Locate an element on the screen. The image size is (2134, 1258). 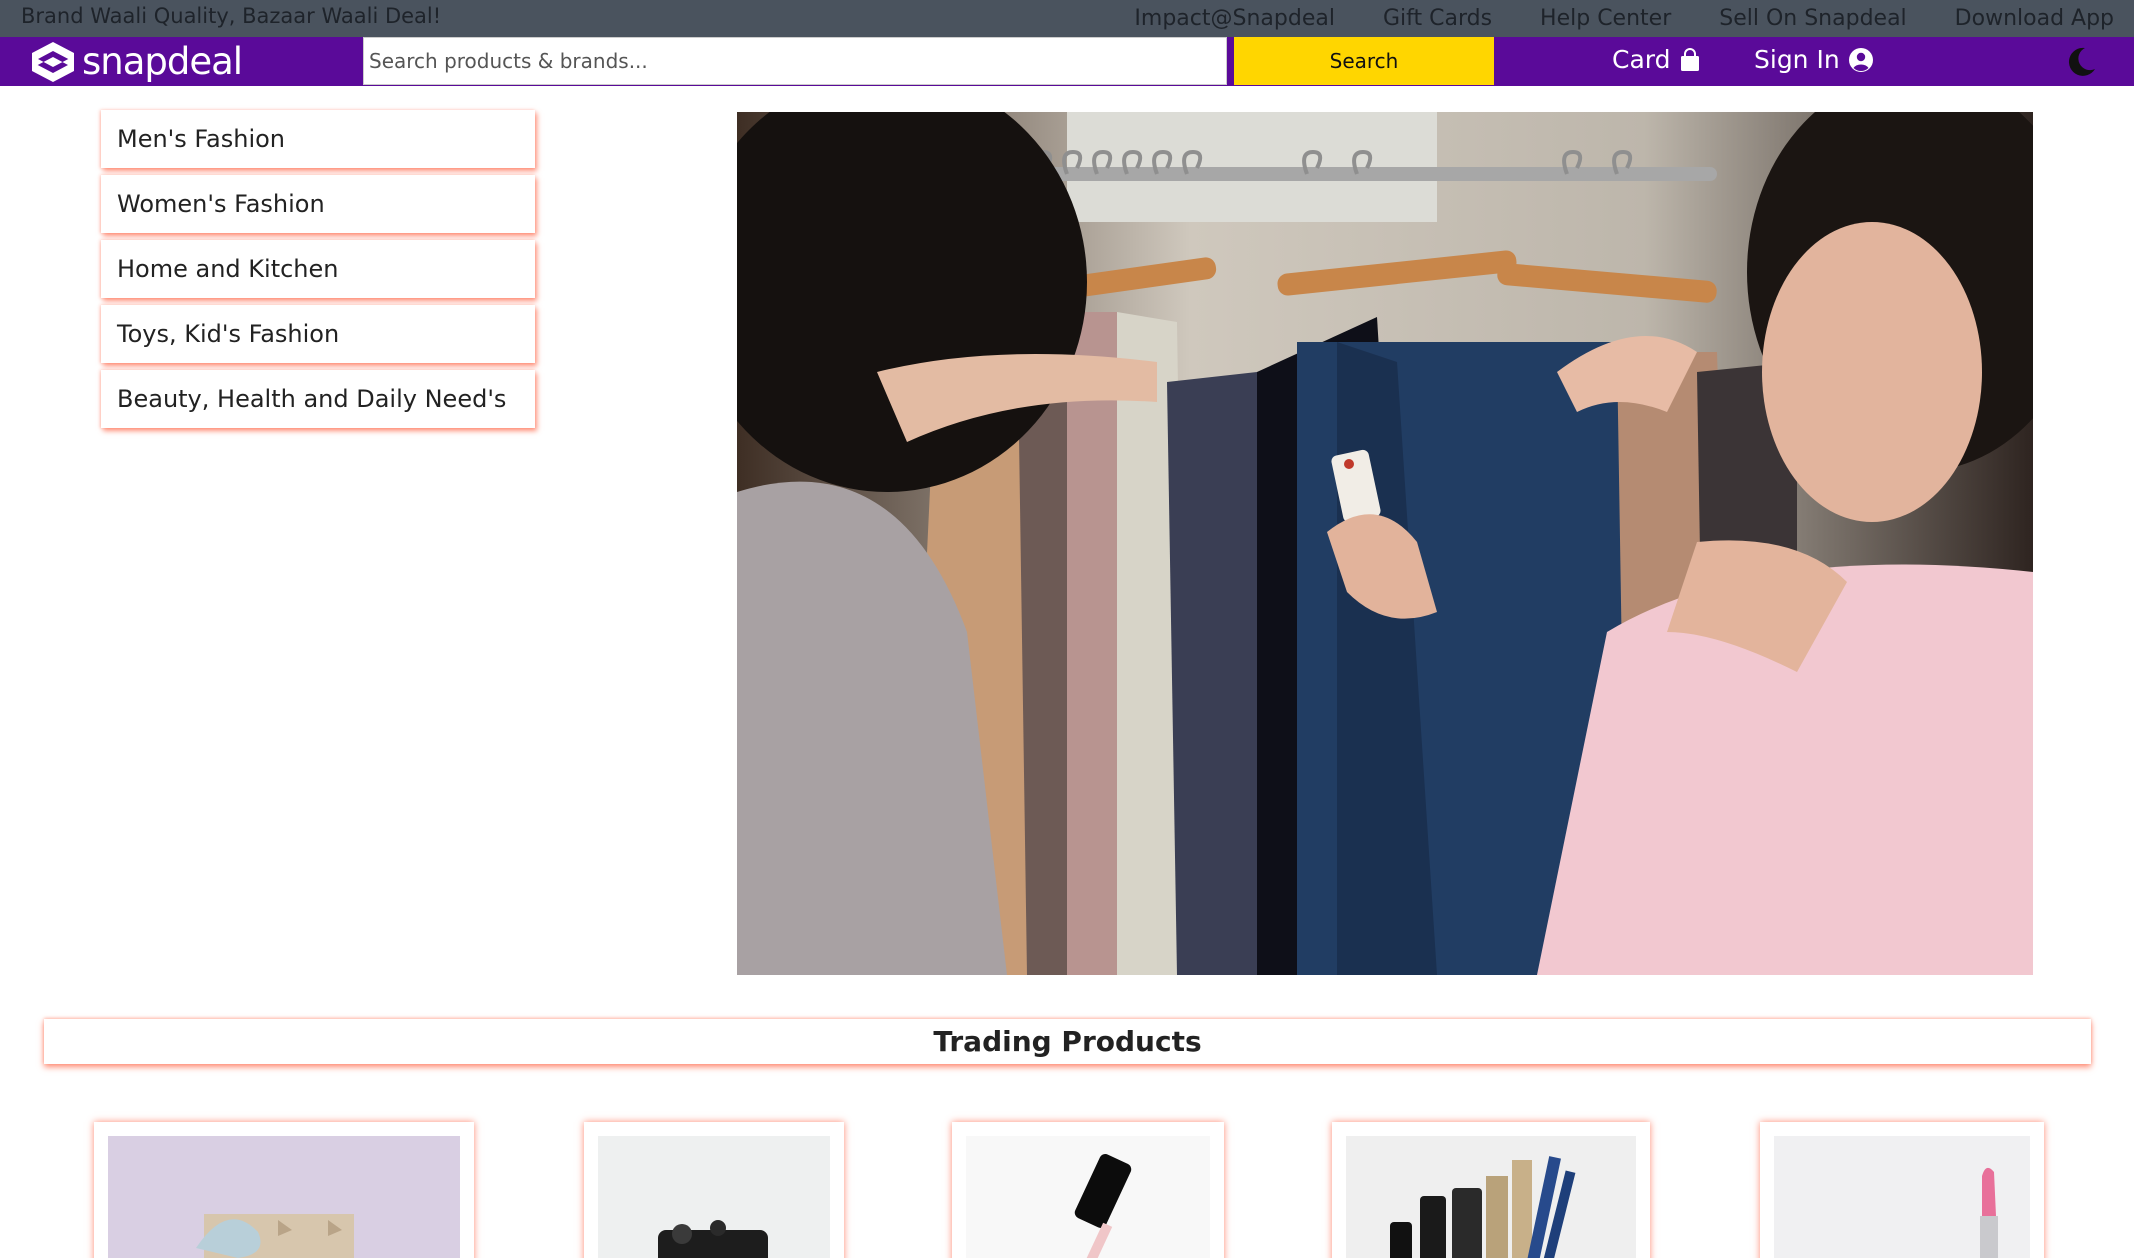
top-link-help-center: Help Center is located at coordinates (1605, 18).